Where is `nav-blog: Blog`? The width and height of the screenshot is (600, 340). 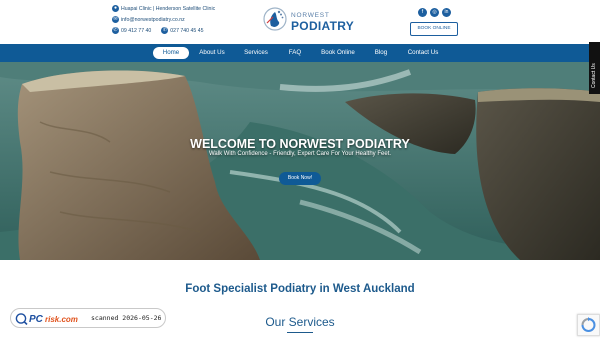
nav-blog: Blog is located at coordinates (381, 53).